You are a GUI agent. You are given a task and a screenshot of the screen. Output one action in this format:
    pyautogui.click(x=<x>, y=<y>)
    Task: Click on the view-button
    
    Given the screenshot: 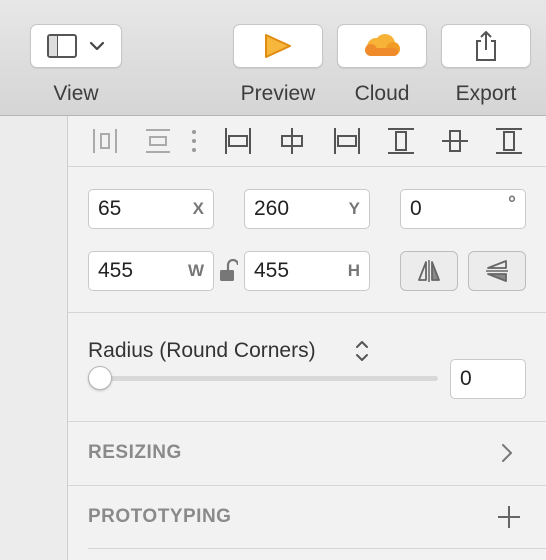 What is the action you would take?
    pyautogui.click(x=76, y=46)
    